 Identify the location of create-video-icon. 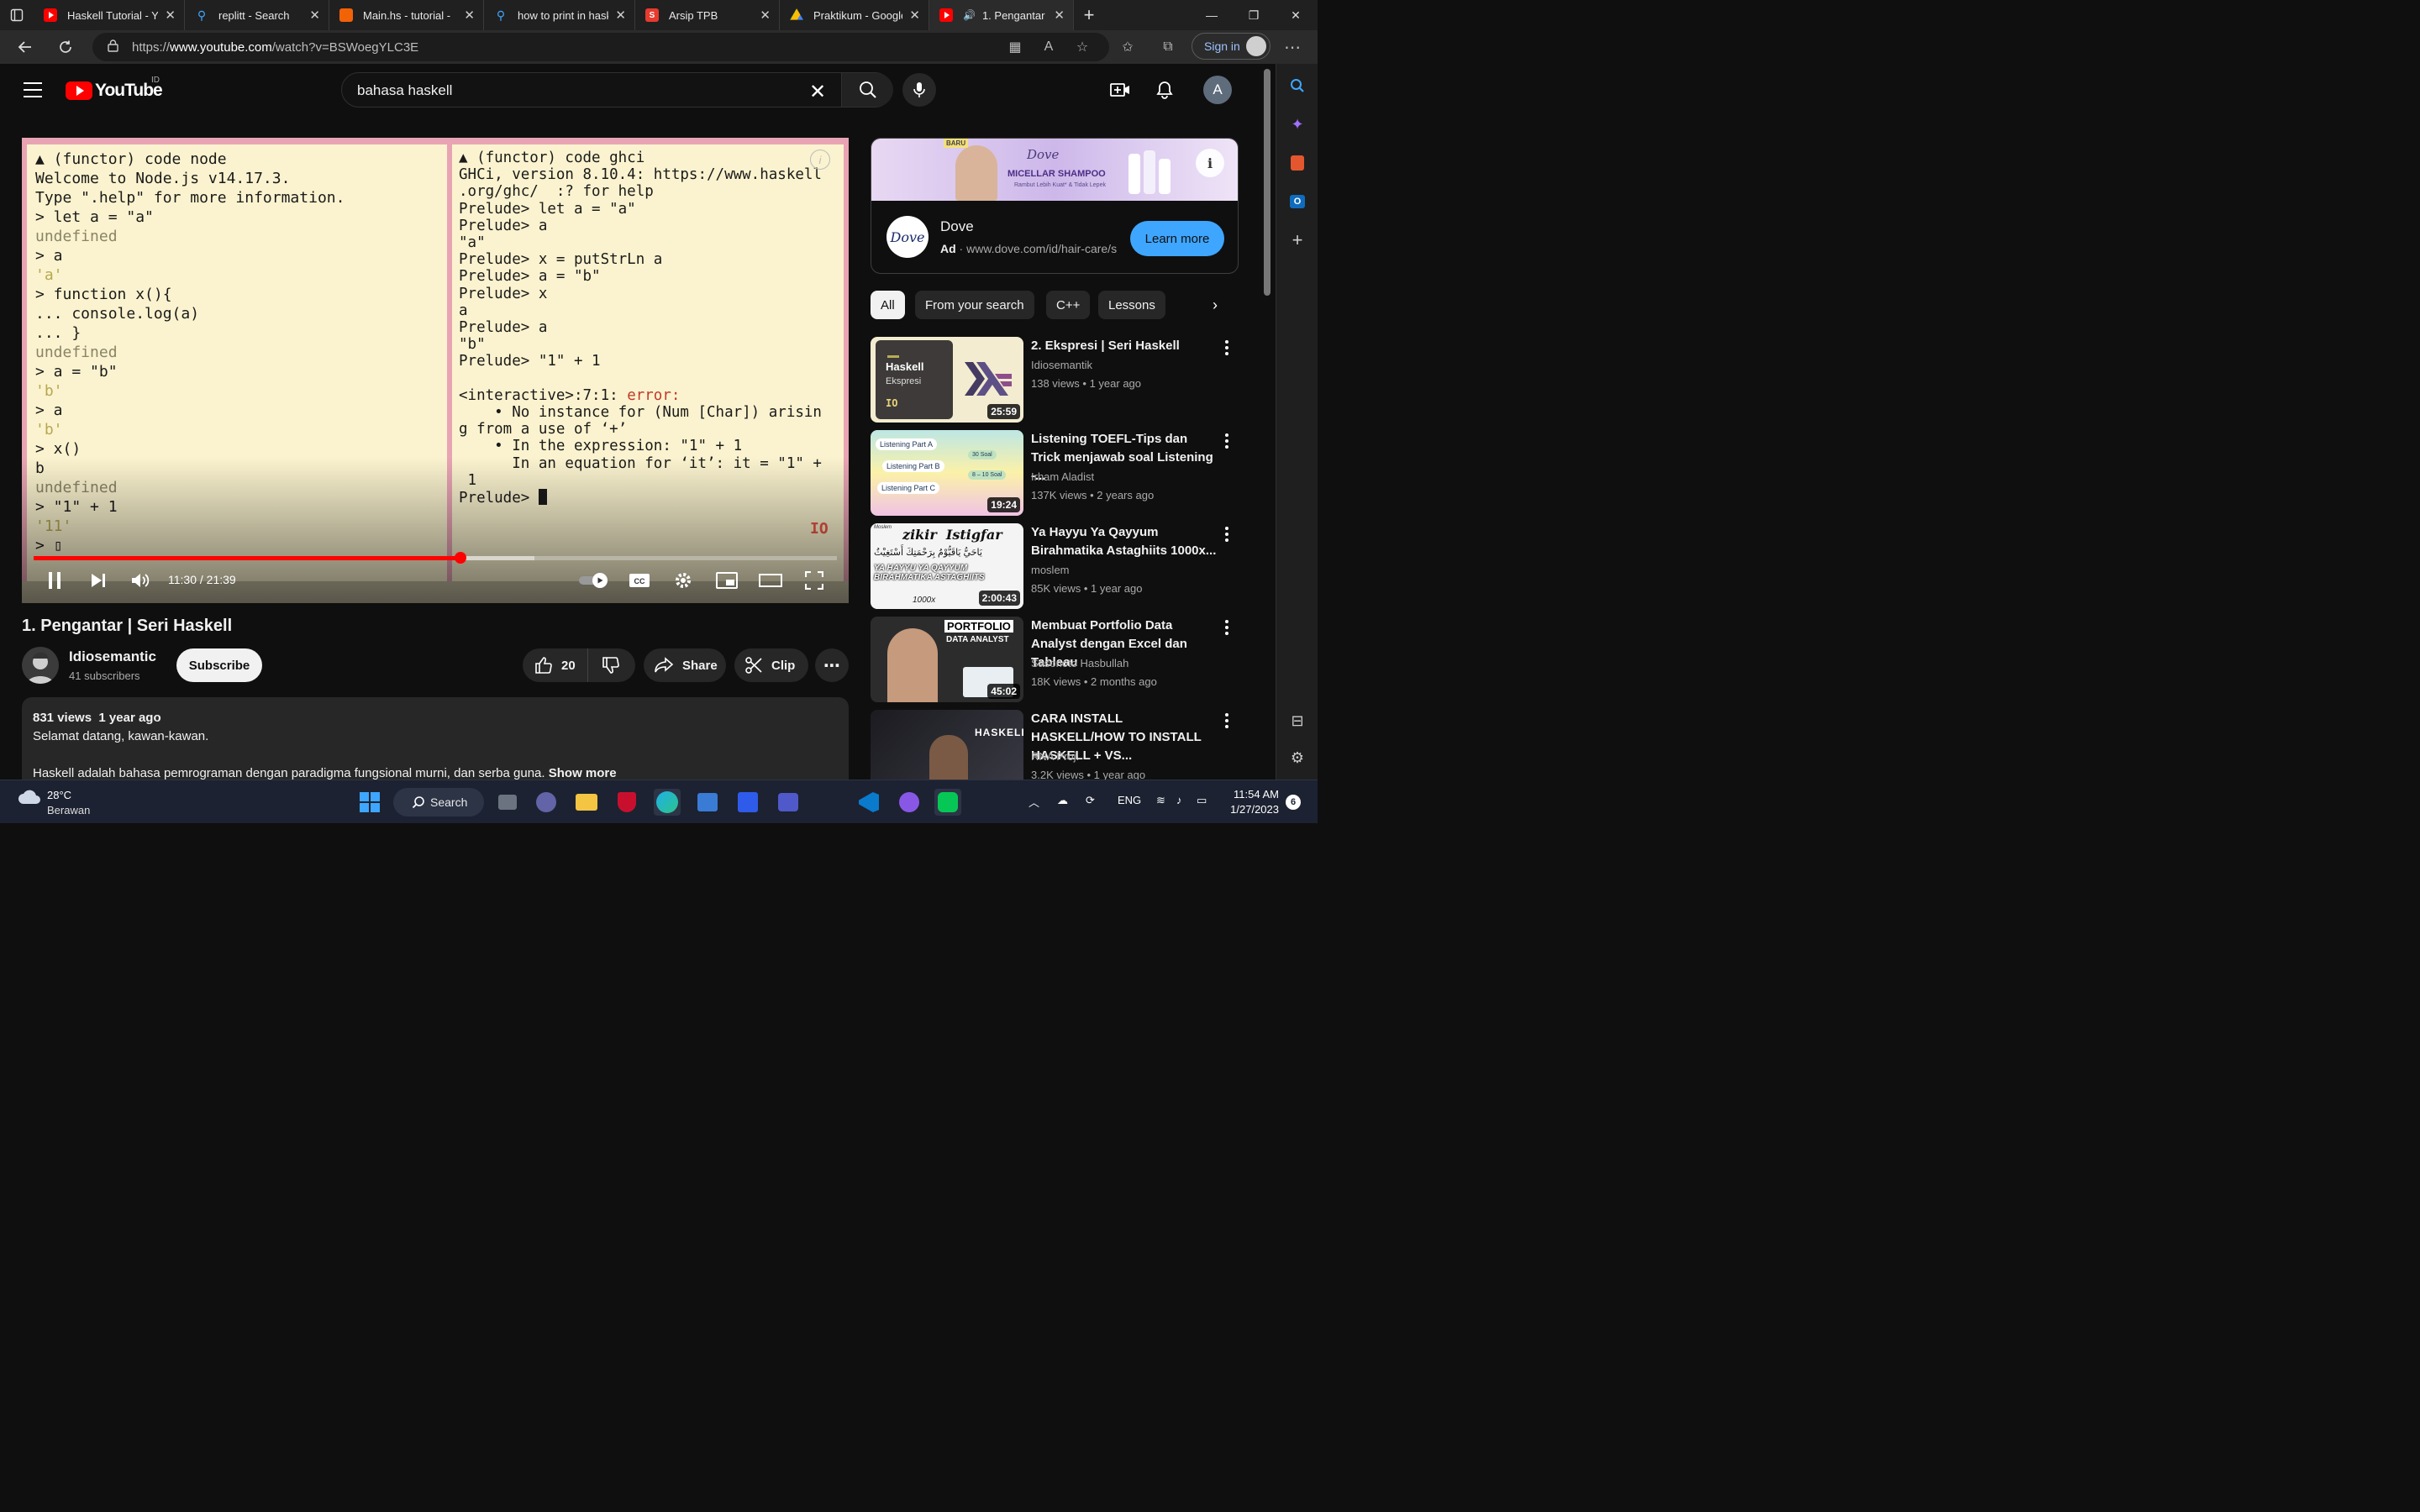
(1120, 90).